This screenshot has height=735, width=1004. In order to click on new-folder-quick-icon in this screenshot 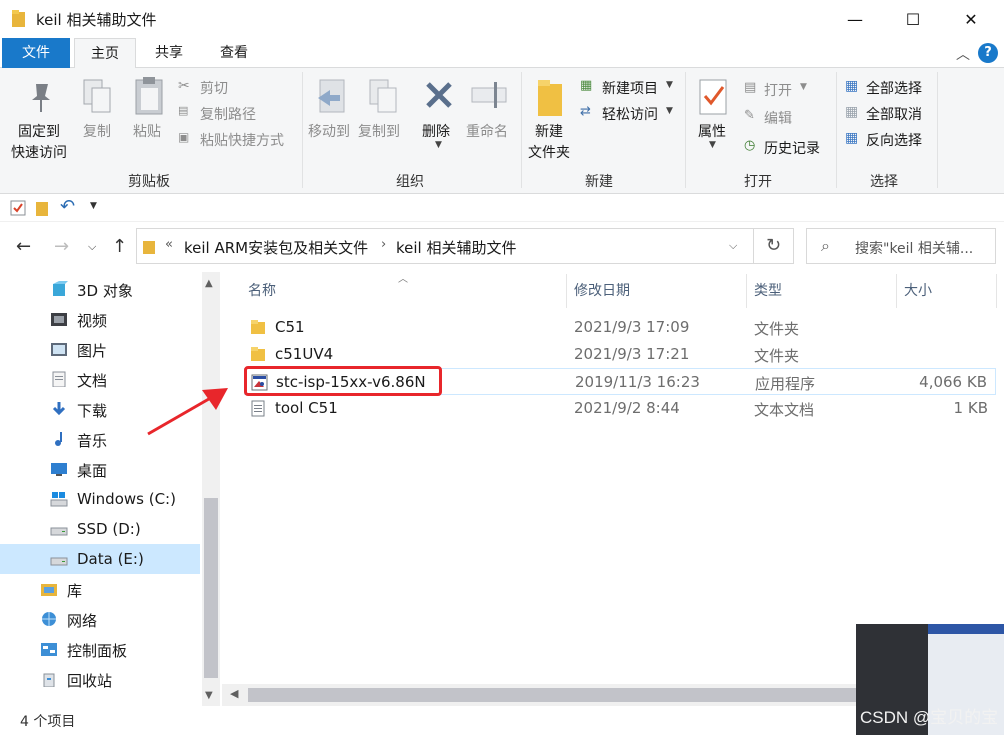, I will do `click(42, 208)`.